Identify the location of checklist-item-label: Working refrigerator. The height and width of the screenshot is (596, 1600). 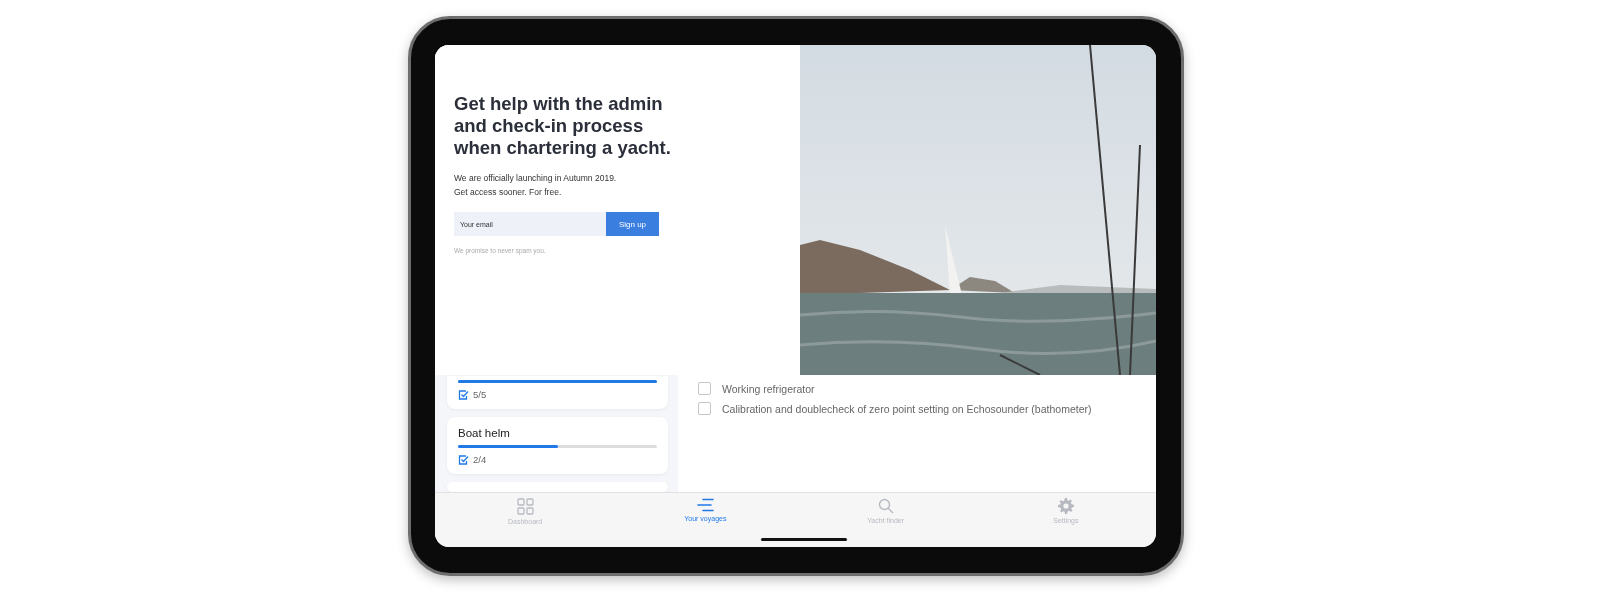
(768, 388).